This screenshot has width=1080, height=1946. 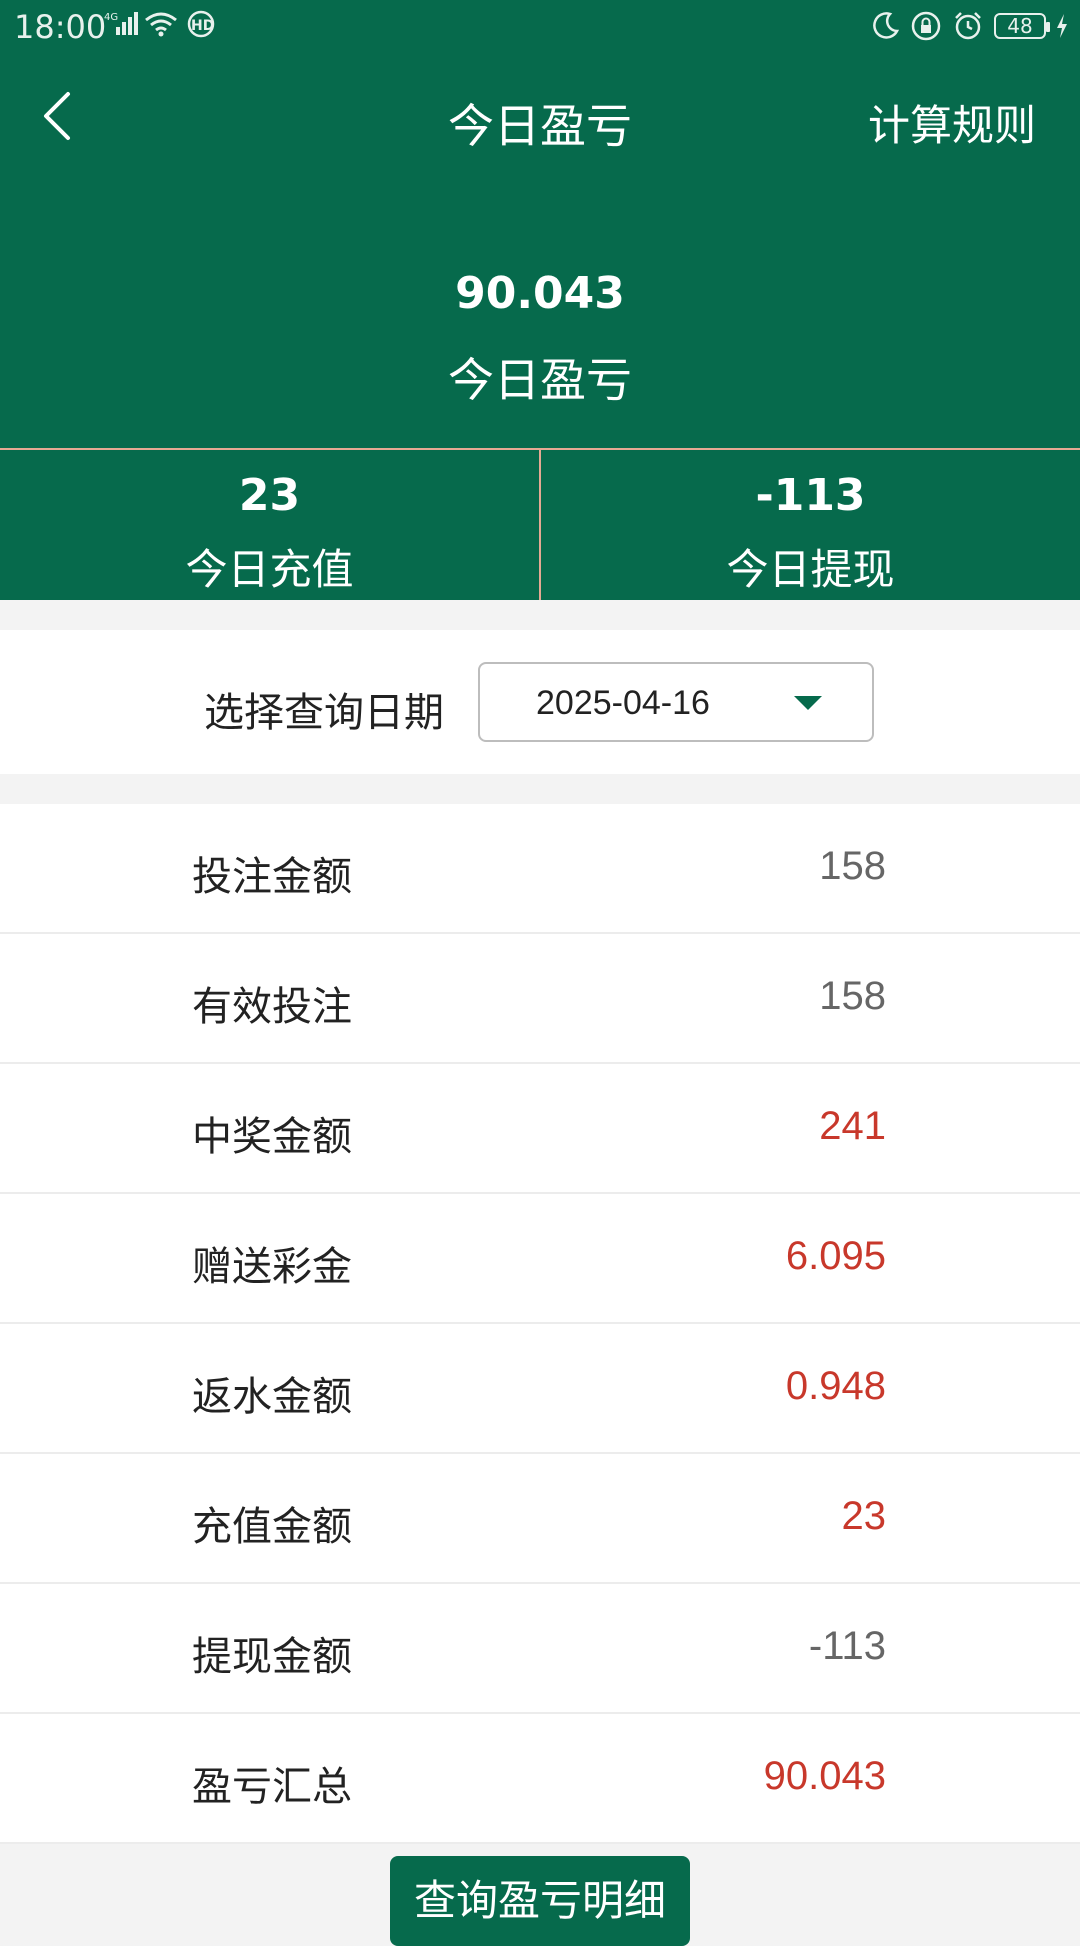 I want to click on svg-text: HD, so click(x=202, y=26).